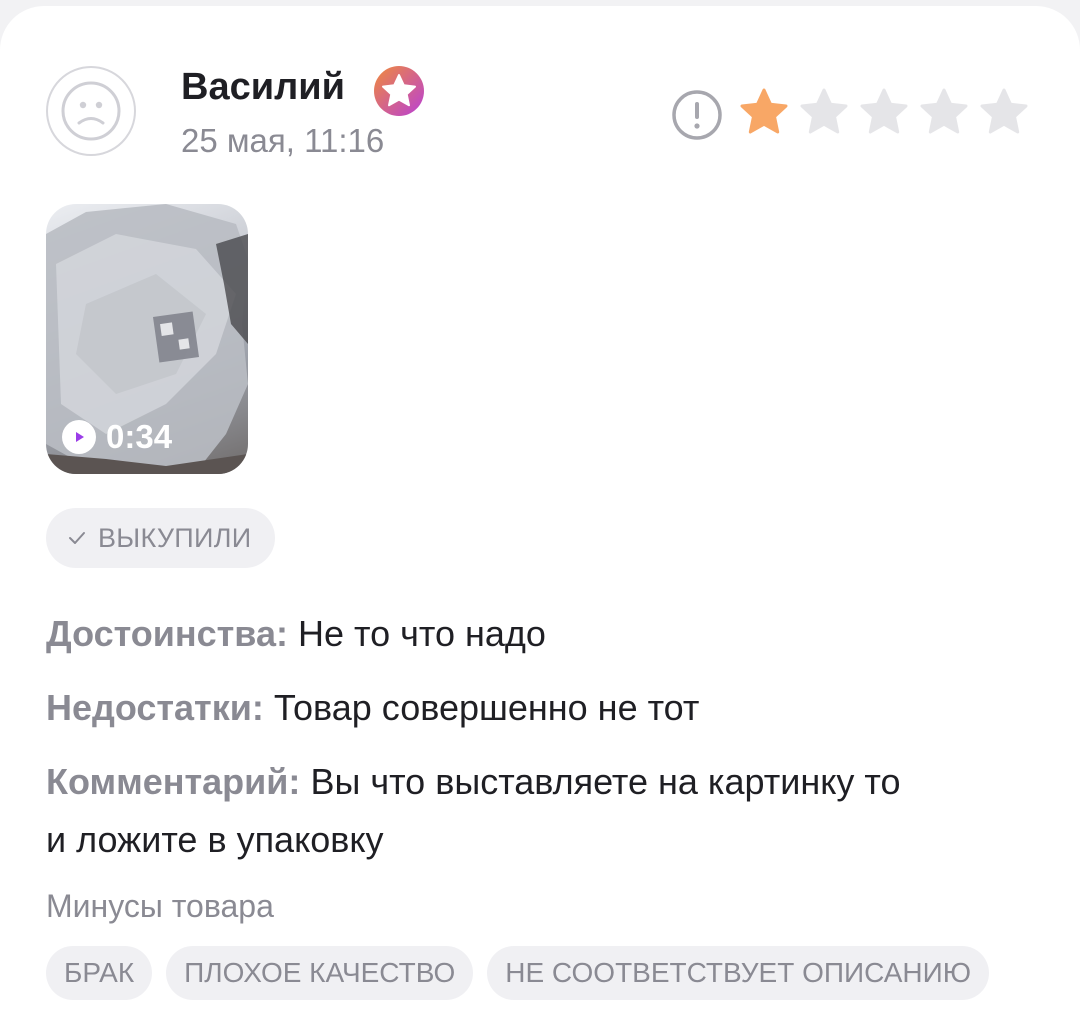 This screenshot has width=1080, height=1026. Describe the element at coordinates (421, 633) in the screenshot. I see `pros-text: Не то что надо` at that location.